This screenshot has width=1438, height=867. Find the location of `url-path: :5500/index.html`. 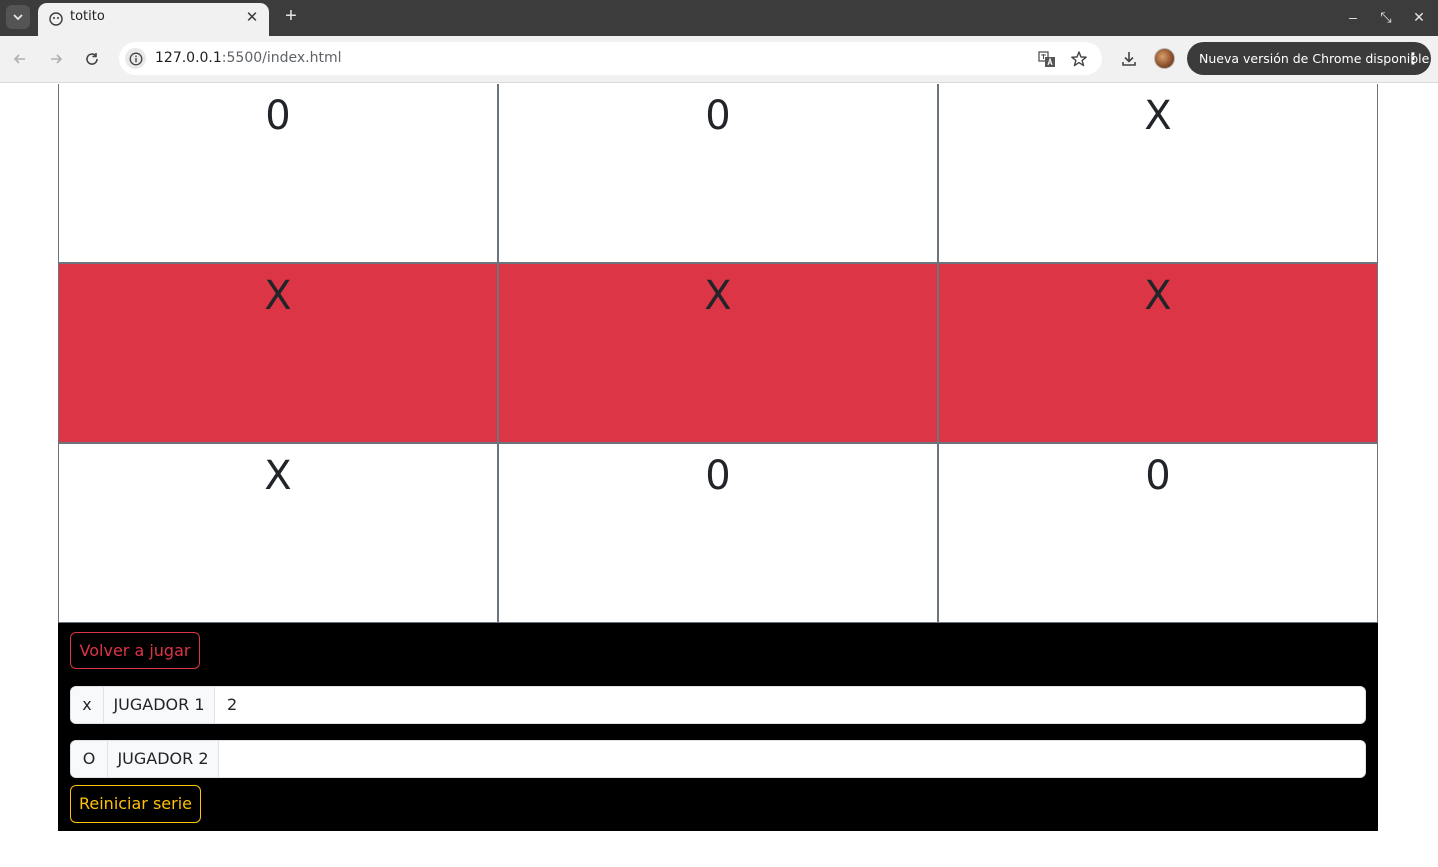

url-path: :5500/index.html is located at coordinates (281, 58).